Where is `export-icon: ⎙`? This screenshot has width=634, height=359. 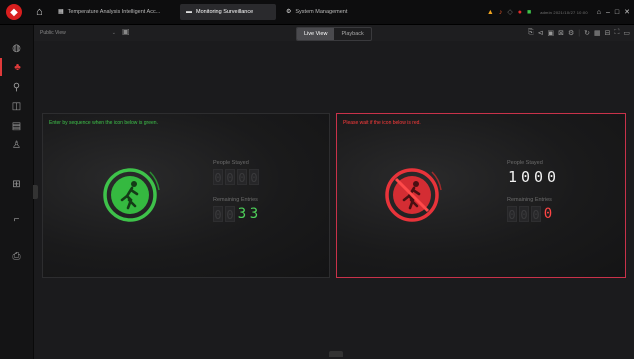
export-icon: ⎙ is located at coordinates (16, 256).